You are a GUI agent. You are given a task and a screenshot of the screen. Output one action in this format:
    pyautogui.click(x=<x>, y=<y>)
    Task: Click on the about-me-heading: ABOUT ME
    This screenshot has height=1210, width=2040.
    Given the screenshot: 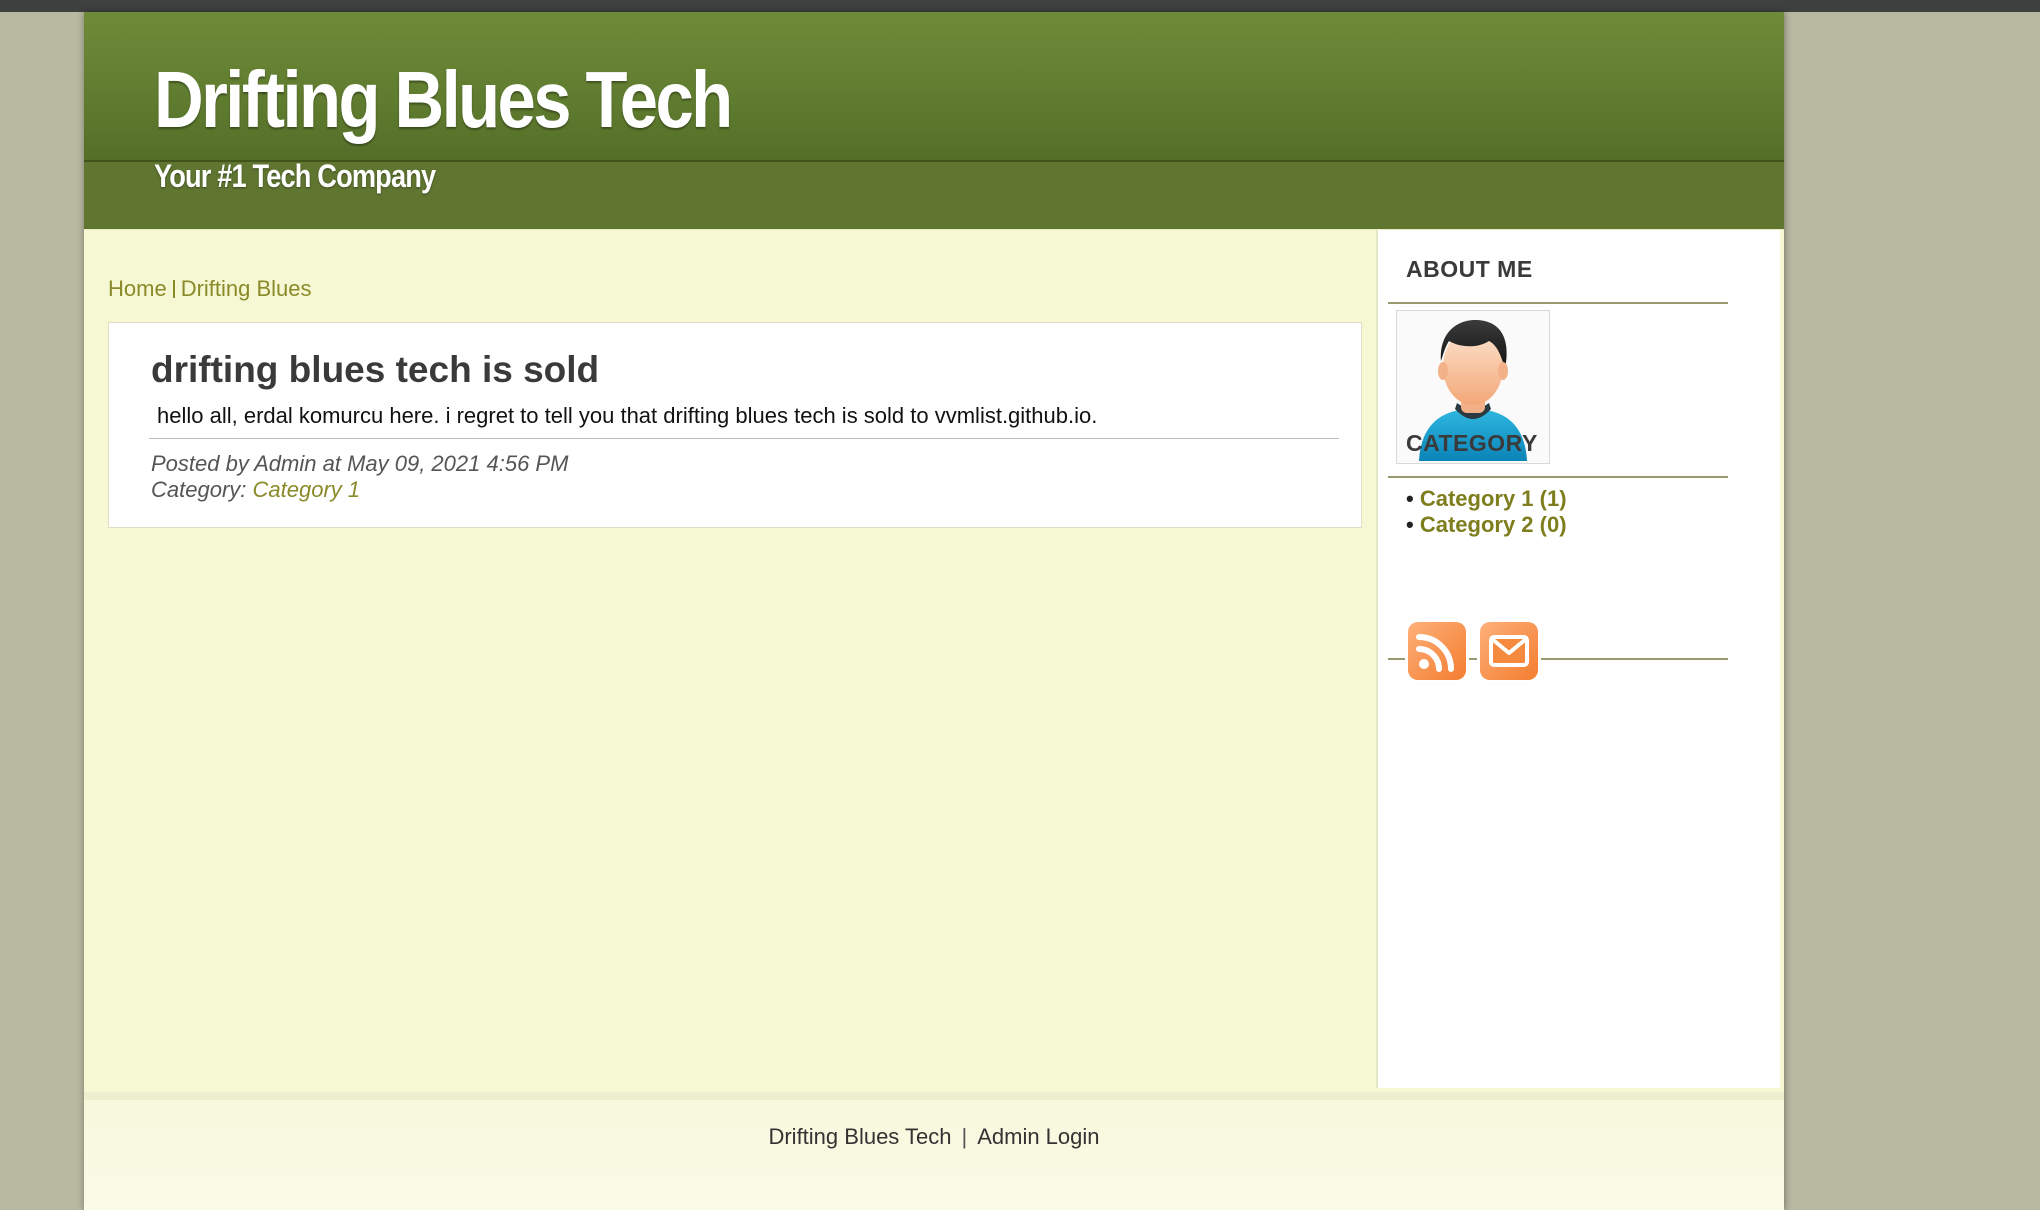 What is the action you would take?
    pyautogui.click(x=1469, y=269)
    